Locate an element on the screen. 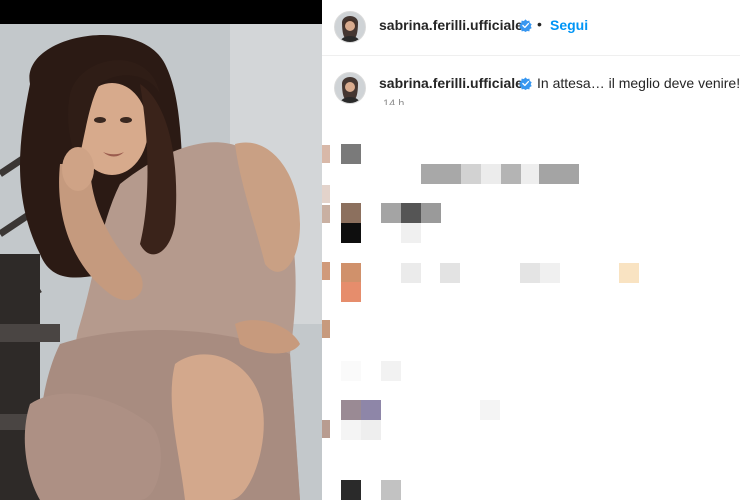 This screenshot has width=740, height=500. follow-button: Segui is located at coordinates (569, 25).